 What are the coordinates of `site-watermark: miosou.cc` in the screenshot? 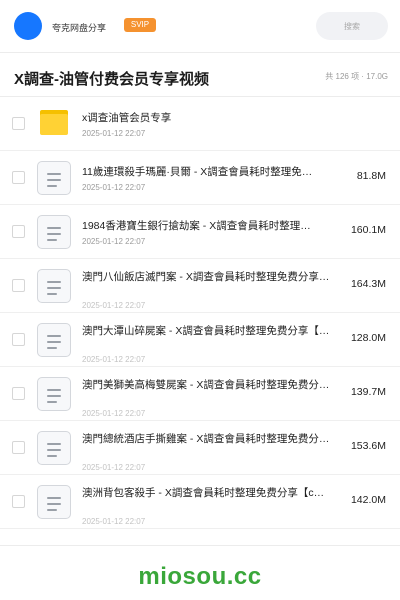 It's located at (200, 576).